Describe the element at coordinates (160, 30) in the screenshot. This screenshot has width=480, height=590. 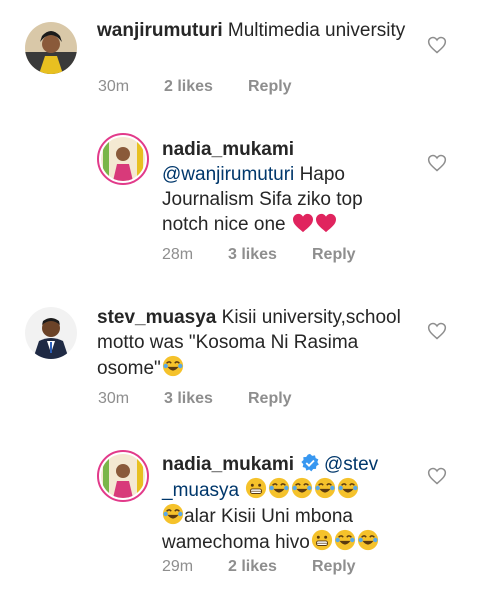
I see `username: wanjirumuturi` at that location.